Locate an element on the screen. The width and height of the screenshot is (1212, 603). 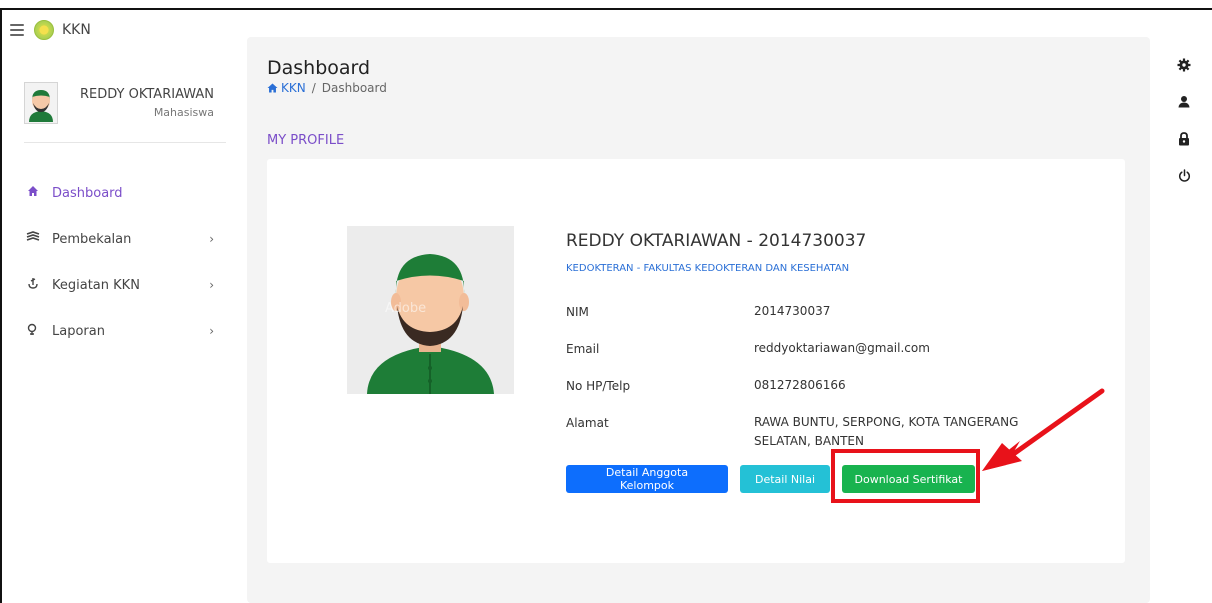
page-title: Dashboard is located at coordinates (319, 68).